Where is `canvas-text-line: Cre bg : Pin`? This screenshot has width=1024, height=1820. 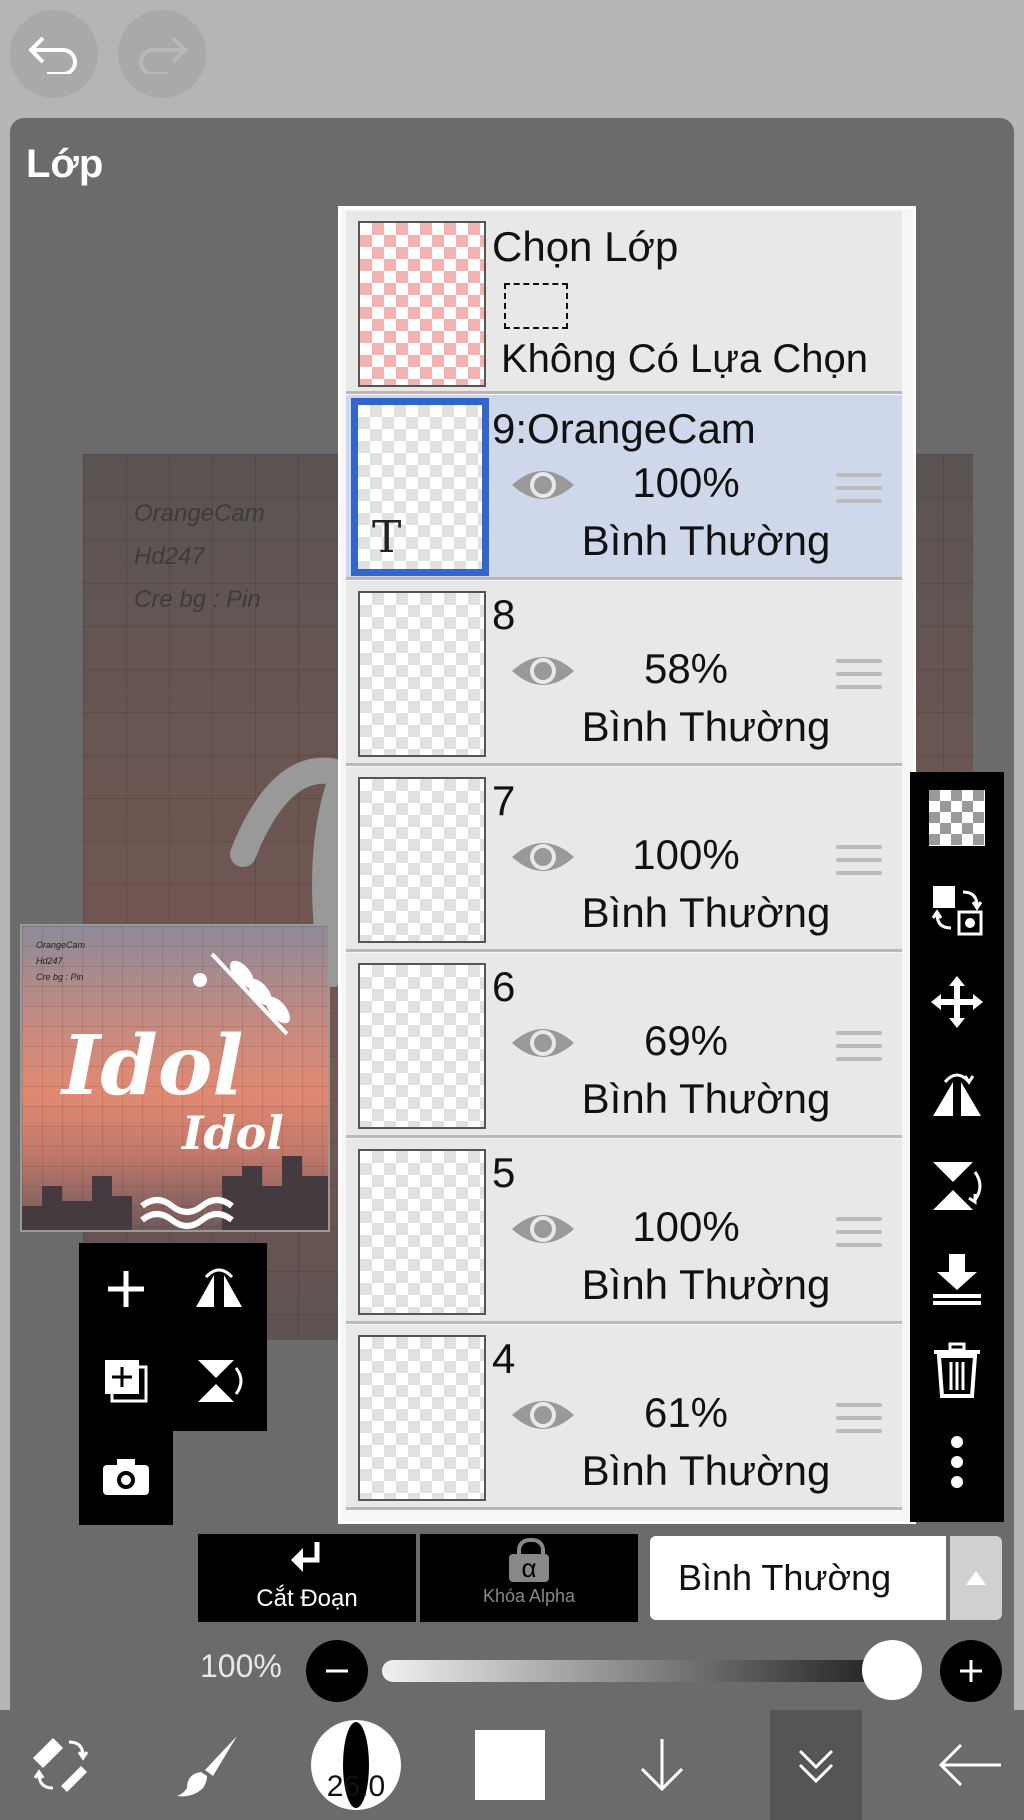
canvas-text-line: Cre bg : Pin is located at coordinates (197, 599).